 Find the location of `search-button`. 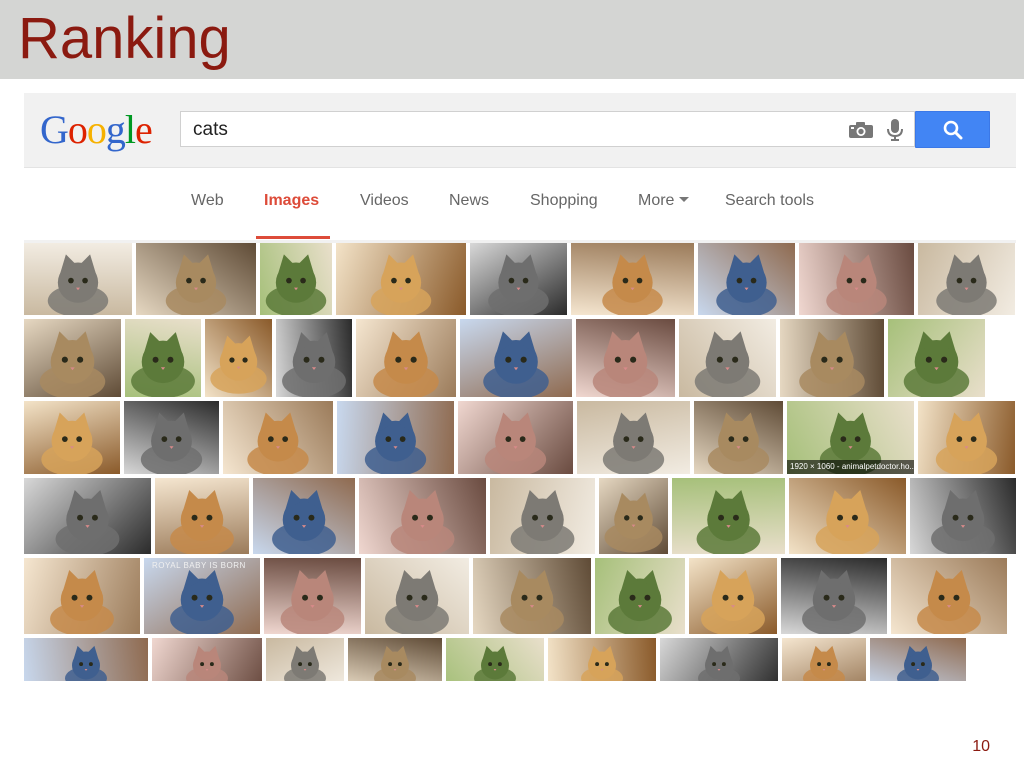

search-button is located at coordinates (952, 129).